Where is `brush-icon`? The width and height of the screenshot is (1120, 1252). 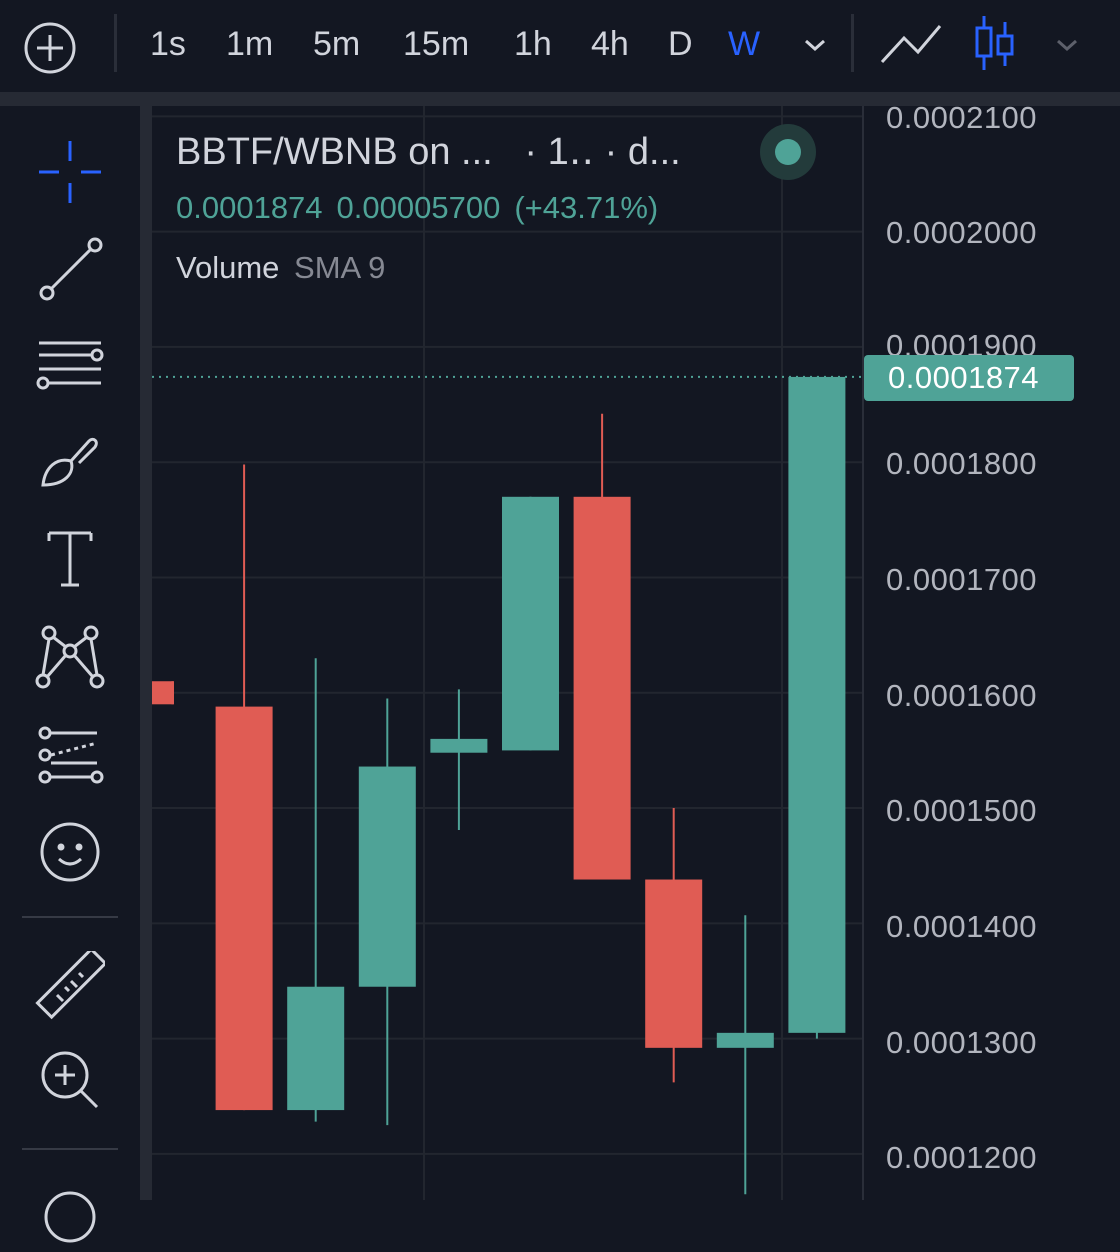
brush-icon is located at coordinates (70, 462).